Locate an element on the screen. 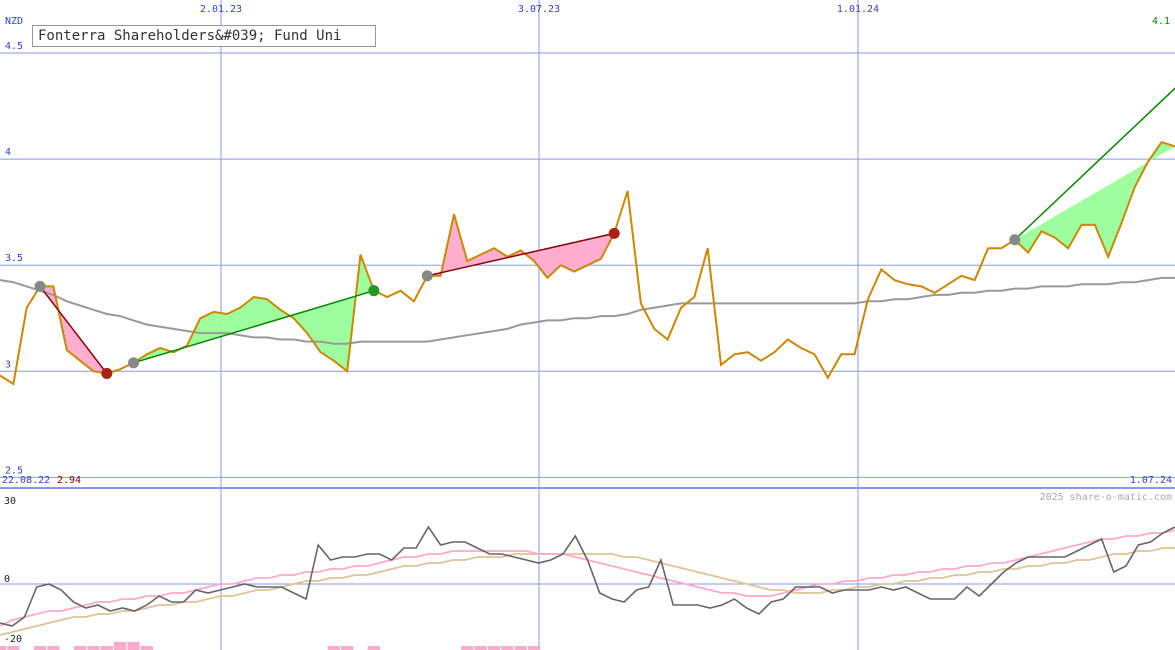 This screenshot has width=1175, height=650. x-tick-label: 1.01.24 is located at coordinates (858, 9).